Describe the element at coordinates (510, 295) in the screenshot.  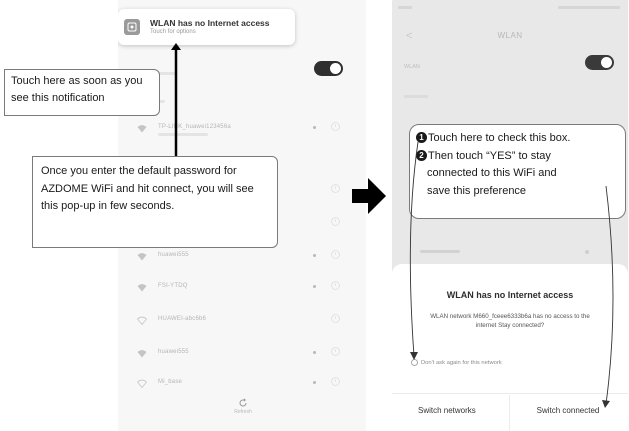
I see `dialog-title: WLAN has no Internet access` at that location.